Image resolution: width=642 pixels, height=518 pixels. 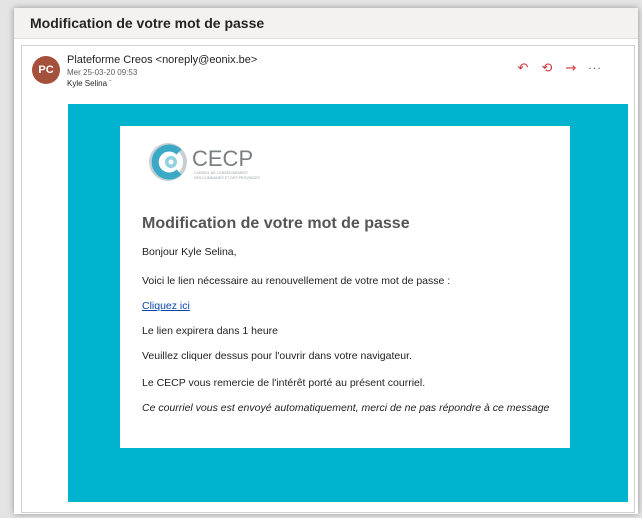 I want to click on recipient-name: Kyle Selina, so click(x=87, y=83).